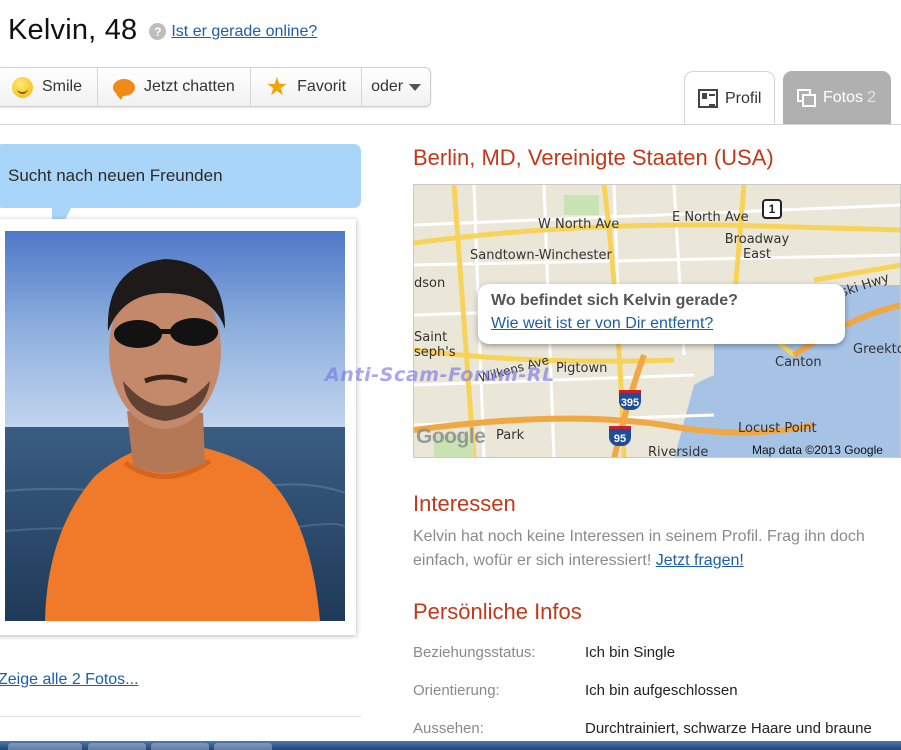 The image size is (901, 750). I want to click on google-logo: Google, so click(451, 436).